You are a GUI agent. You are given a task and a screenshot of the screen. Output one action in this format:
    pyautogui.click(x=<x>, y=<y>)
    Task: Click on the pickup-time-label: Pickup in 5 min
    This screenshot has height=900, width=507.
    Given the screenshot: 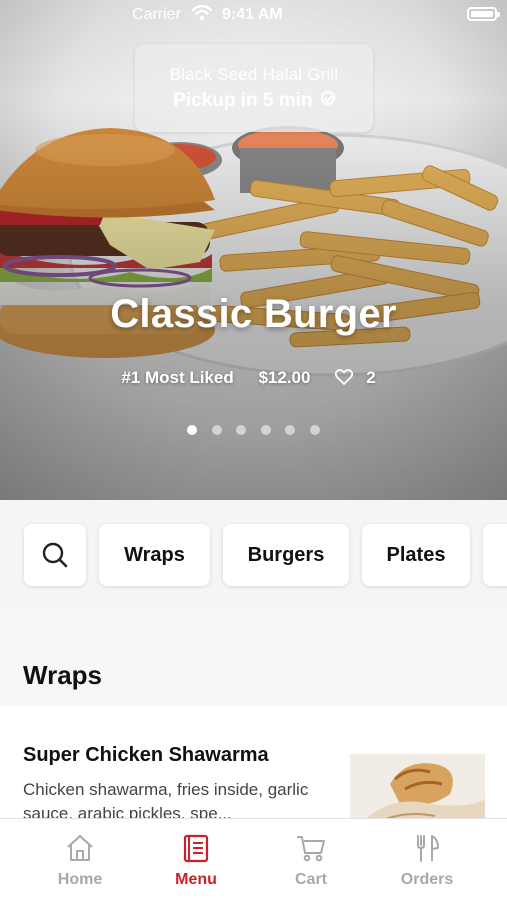 What is the action you would take?
    pyautogui.click(x=243, y=100)
    